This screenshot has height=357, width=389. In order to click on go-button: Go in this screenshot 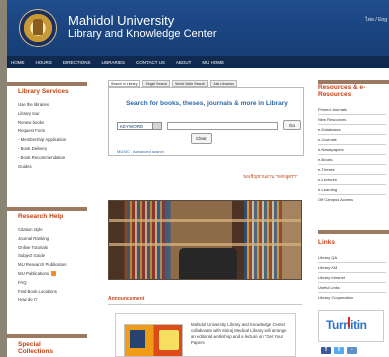, I will do `click(292, 125)`.